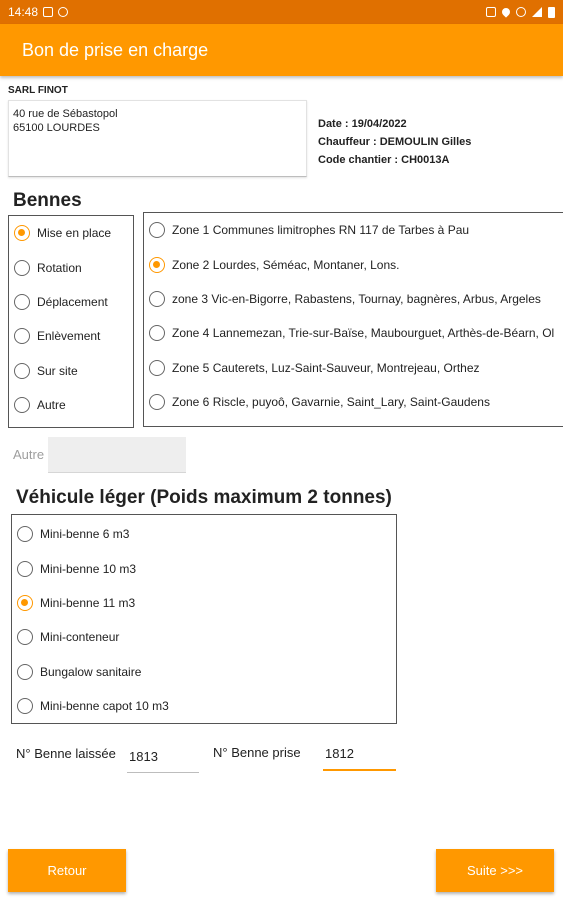  Describe the element at coordinates (157, 138) in the screenshot. I see `client-address: 40 rue de Sébastopol 65100 LOURDES` at that location.